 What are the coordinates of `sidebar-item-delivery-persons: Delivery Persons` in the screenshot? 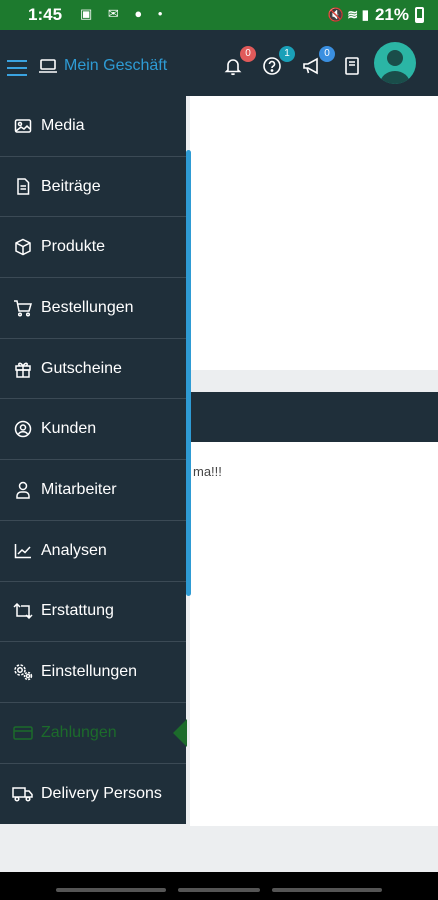 It's located at (93, 794).